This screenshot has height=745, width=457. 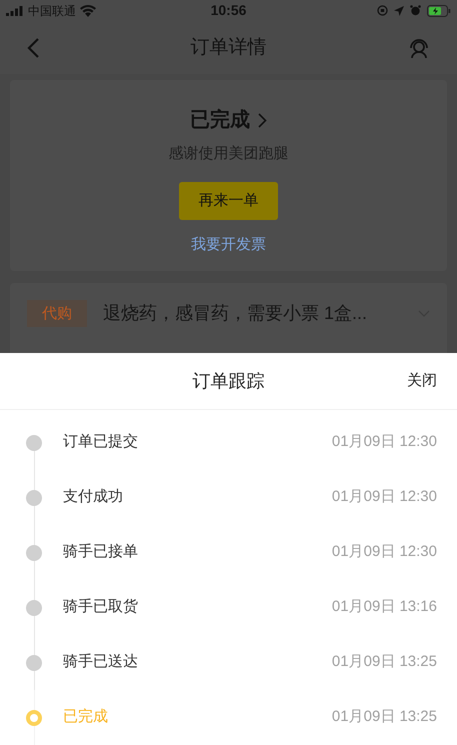 What do you see at coordinates (101, 442) in the screenshot?
I see `step-label: 订单已提交` at bounding box center [101, 442].